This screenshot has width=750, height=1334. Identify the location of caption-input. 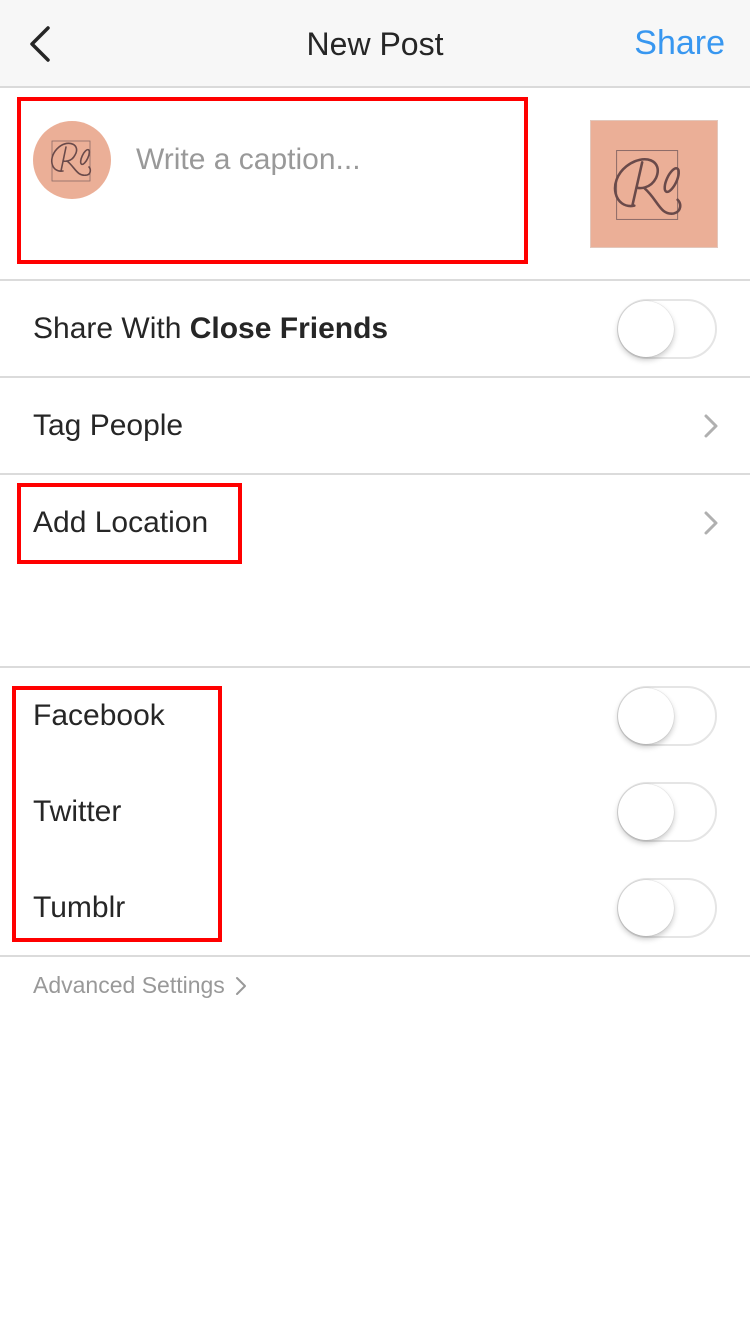
(326, 160).